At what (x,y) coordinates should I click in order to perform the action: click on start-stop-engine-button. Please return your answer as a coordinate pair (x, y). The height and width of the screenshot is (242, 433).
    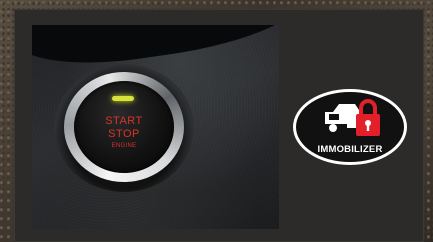
    Looking at the image, I should click on (124, 127).